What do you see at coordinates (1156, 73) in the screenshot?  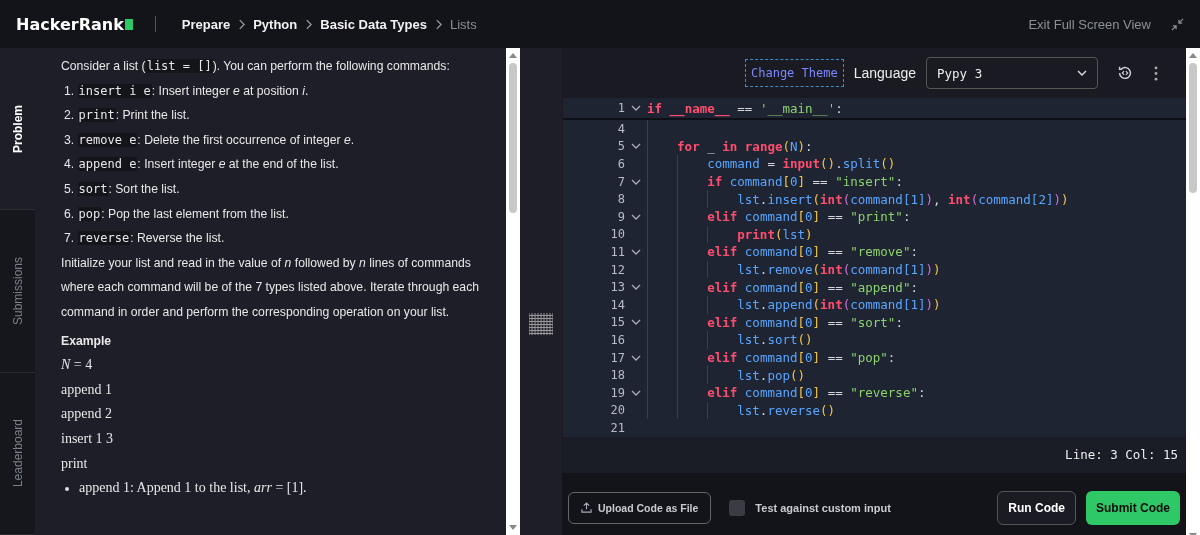 I see `more-menu-icon` at bounding box center [1156, 73].